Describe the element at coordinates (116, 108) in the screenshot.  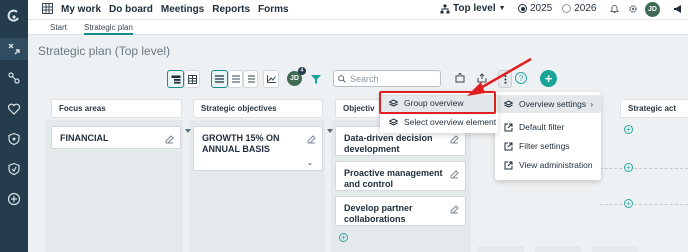
I see `column-header-focus-areas: Focus areas` at that location.